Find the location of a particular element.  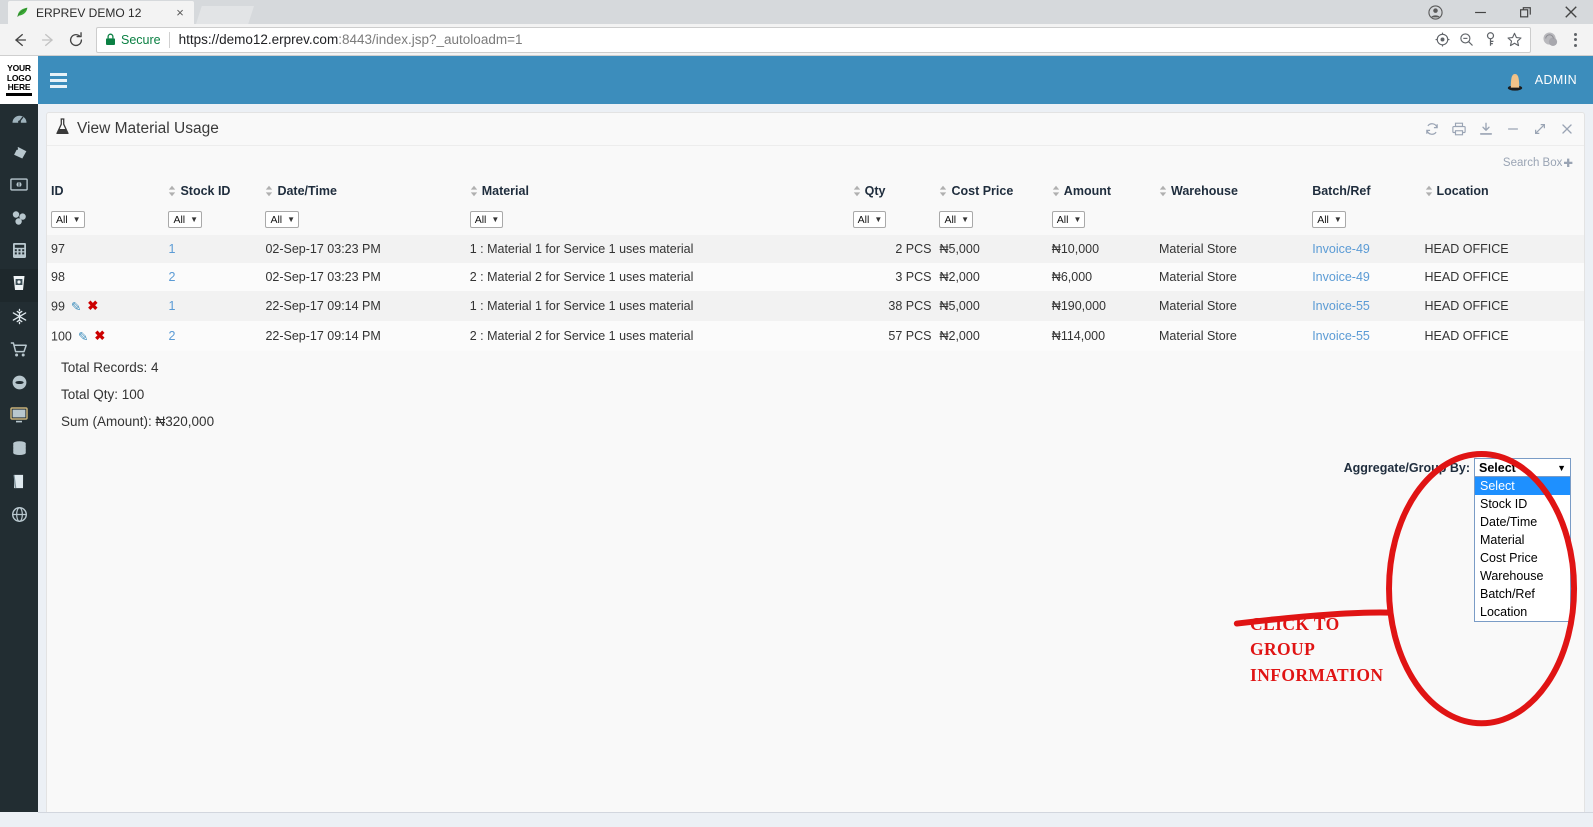

hamburger-icon is located at coordinates (63, 80).